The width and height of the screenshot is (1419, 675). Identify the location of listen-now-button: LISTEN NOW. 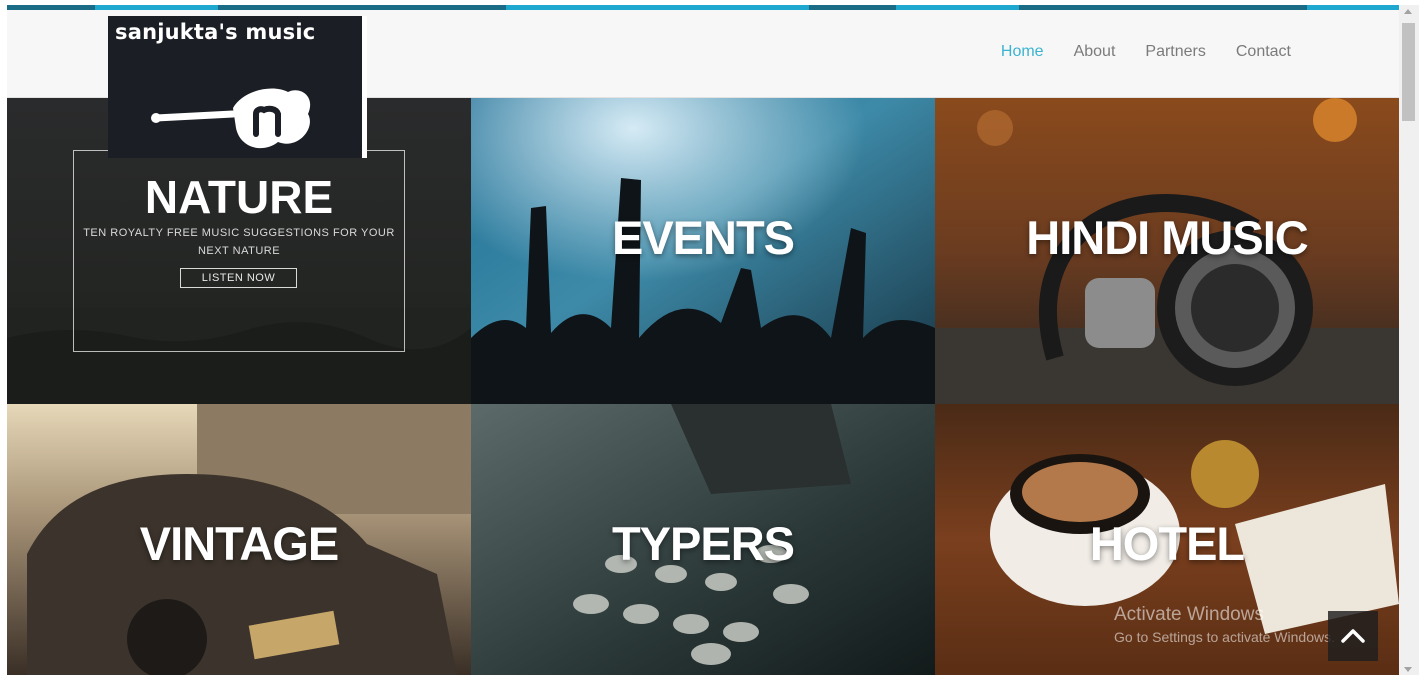
(238, 278).